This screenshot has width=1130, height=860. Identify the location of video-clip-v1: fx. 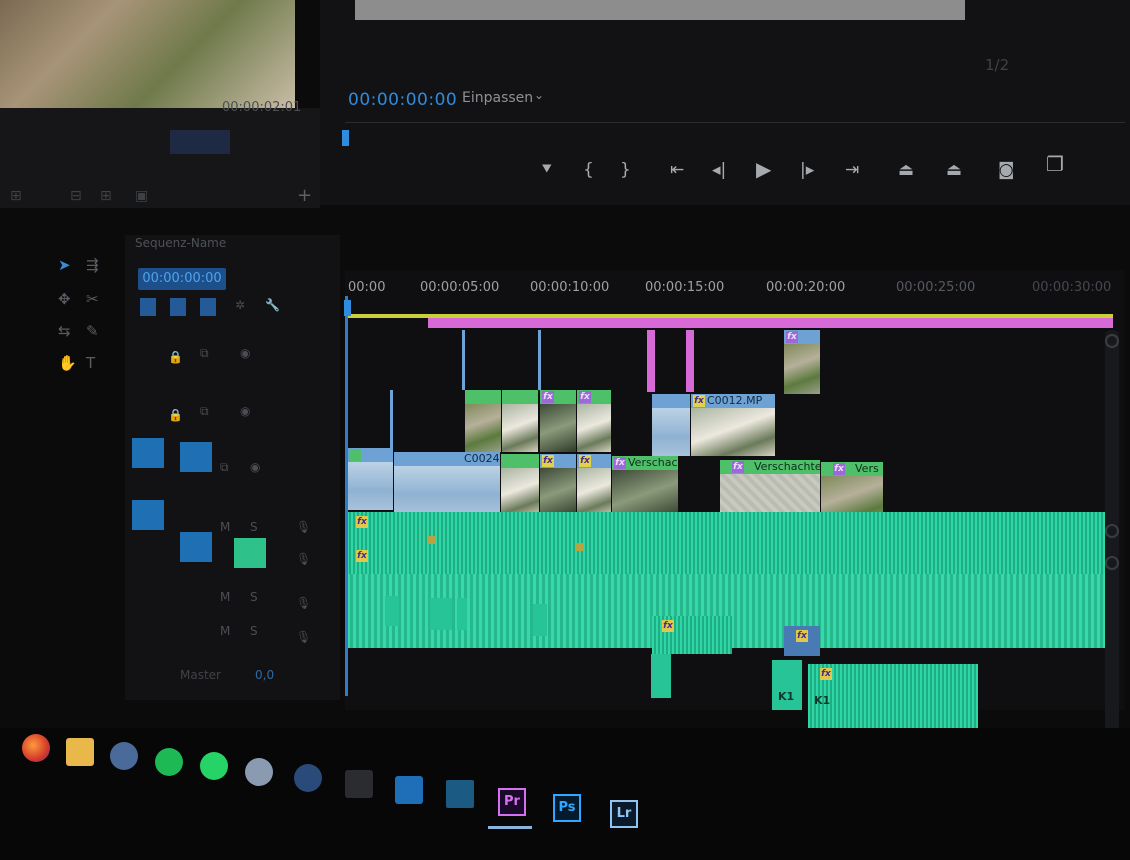
(558, 485).